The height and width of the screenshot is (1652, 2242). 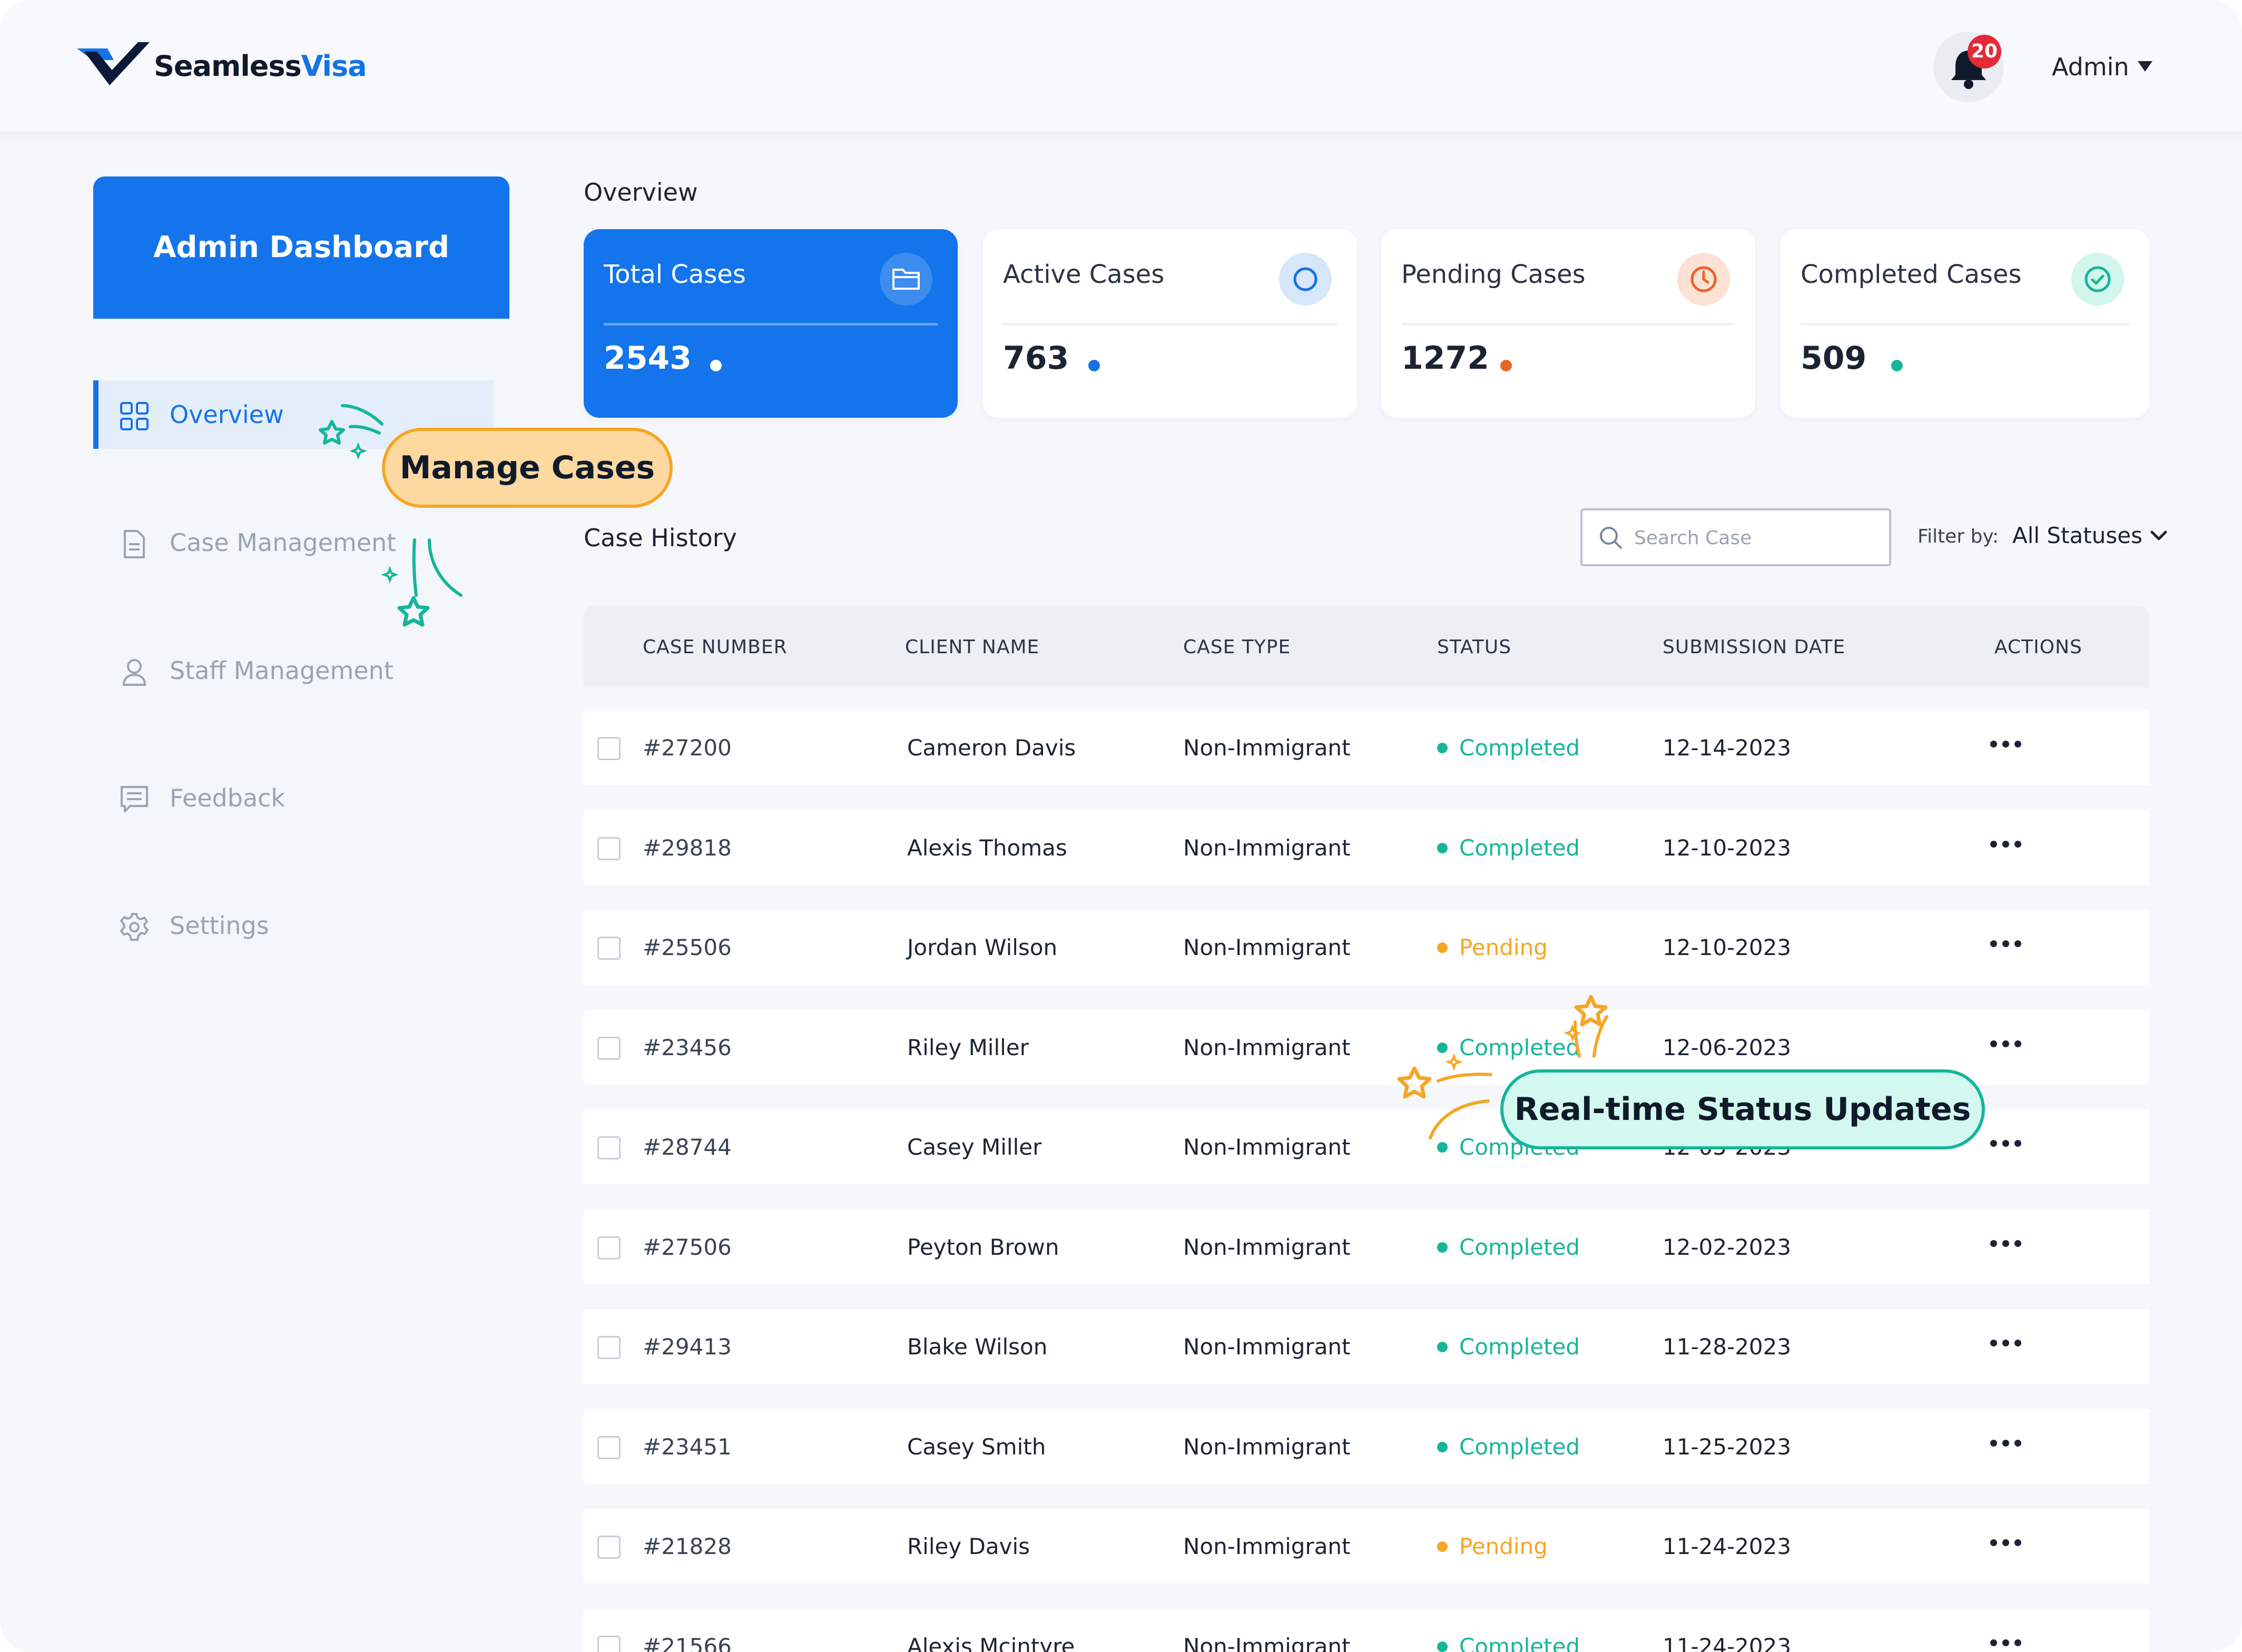 What do you see at coordinates (2090, 535) in the screenshot?
I see `status-filter-dropdown: All Statuses` at bounding box center [2090, 535].